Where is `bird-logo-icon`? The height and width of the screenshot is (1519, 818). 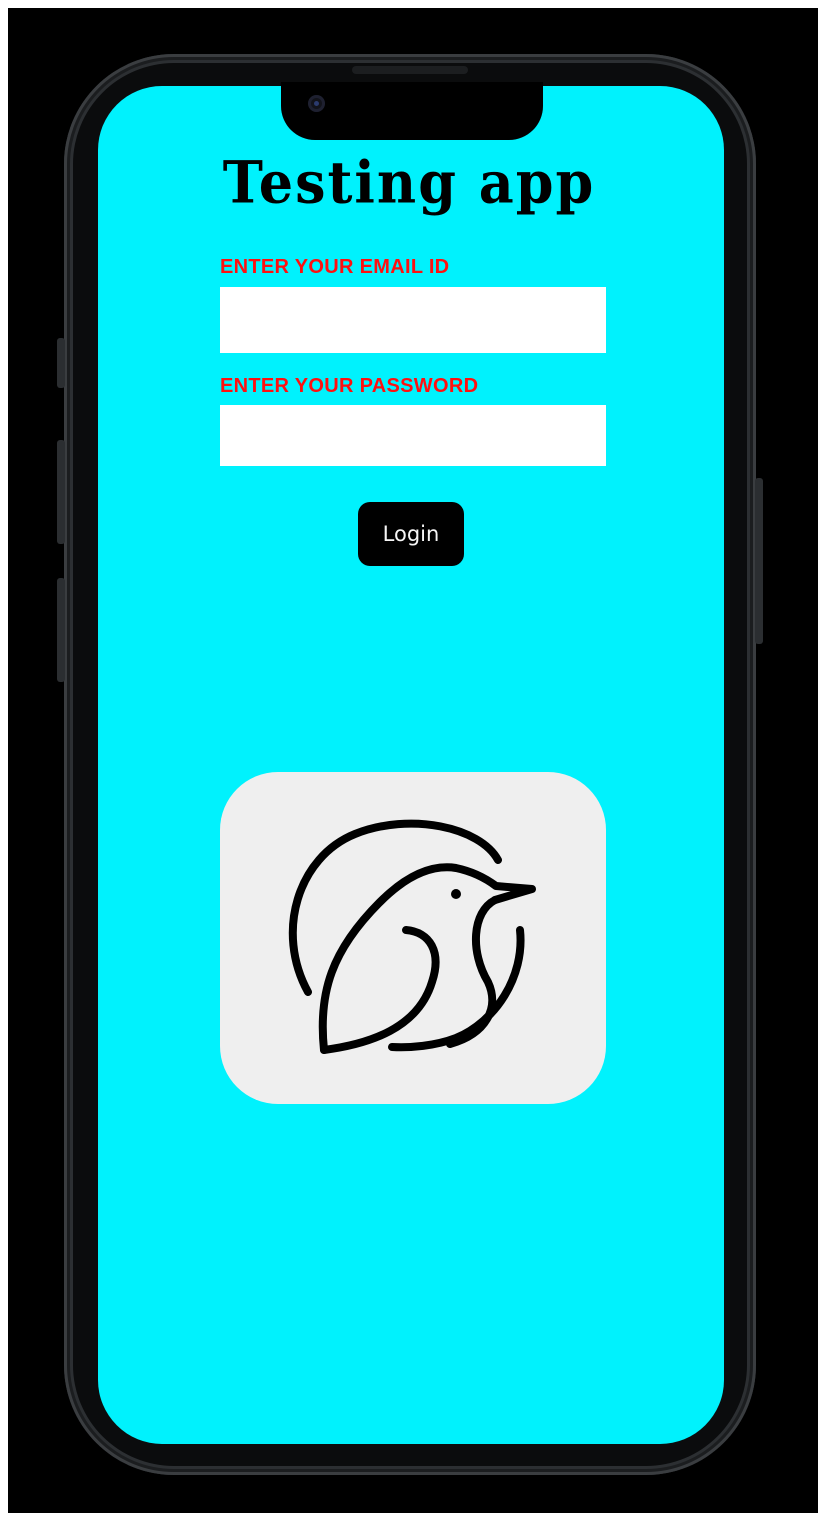
bird-logo-icon is located at coordinates (412, 936).